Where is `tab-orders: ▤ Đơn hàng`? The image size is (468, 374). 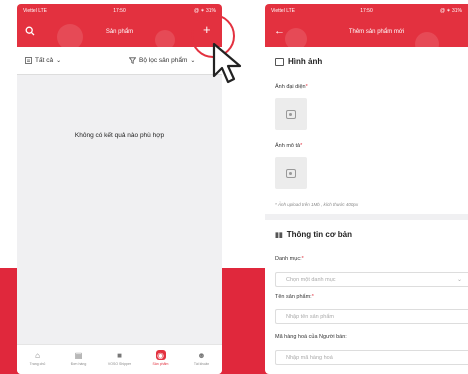 tab-orders: ▤ Đơn hàng is located at coordinates (79, 359).